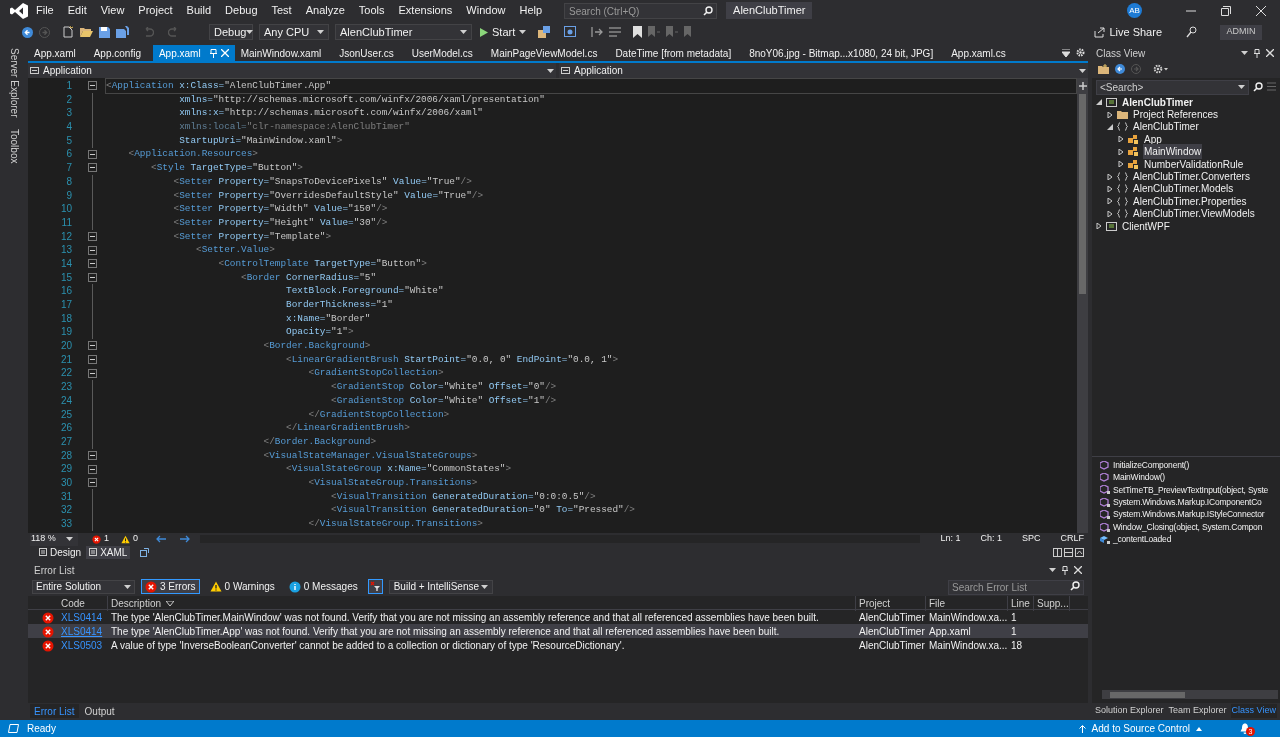  I want to click on menu-item: File, so click(45, 10).